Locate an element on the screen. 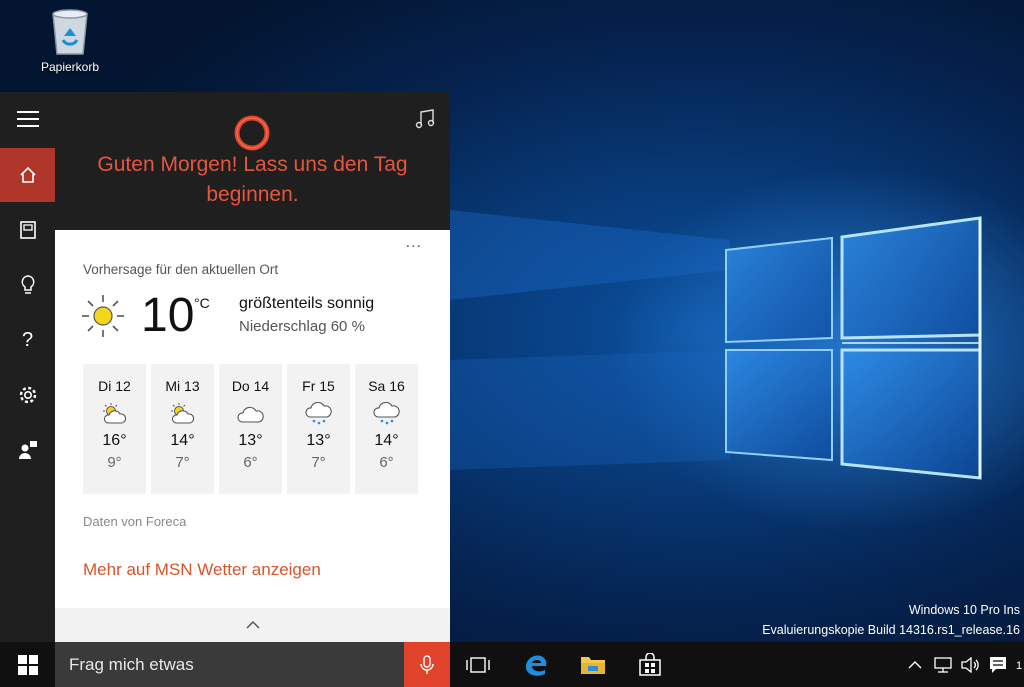 The height and width of the screenshot is (687, 1024). rail-feedback-button is located at coordinates (27, 450).